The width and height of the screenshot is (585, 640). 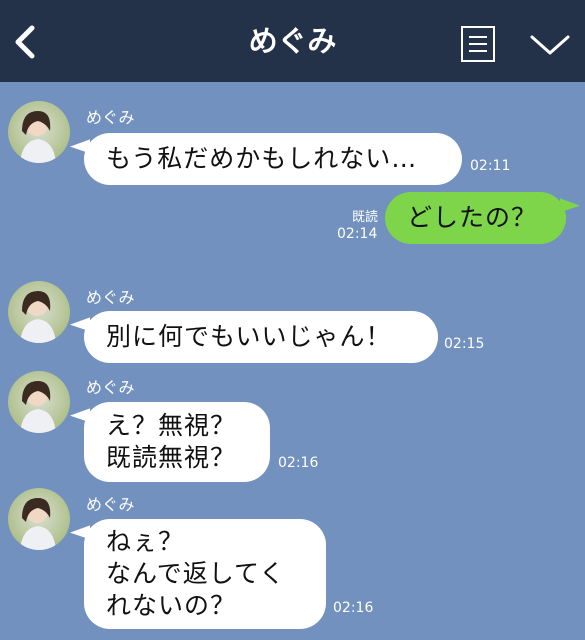 I want to click on message-text-line: なんで返してく, so click(x=196, y=573).